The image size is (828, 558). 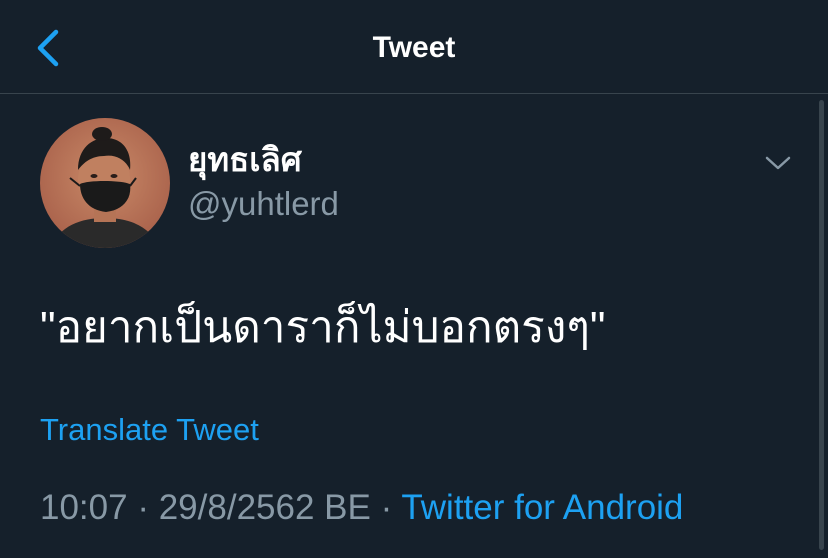 I want to click on author-handle: @yuhtlerd, so click(x=263, y=204).